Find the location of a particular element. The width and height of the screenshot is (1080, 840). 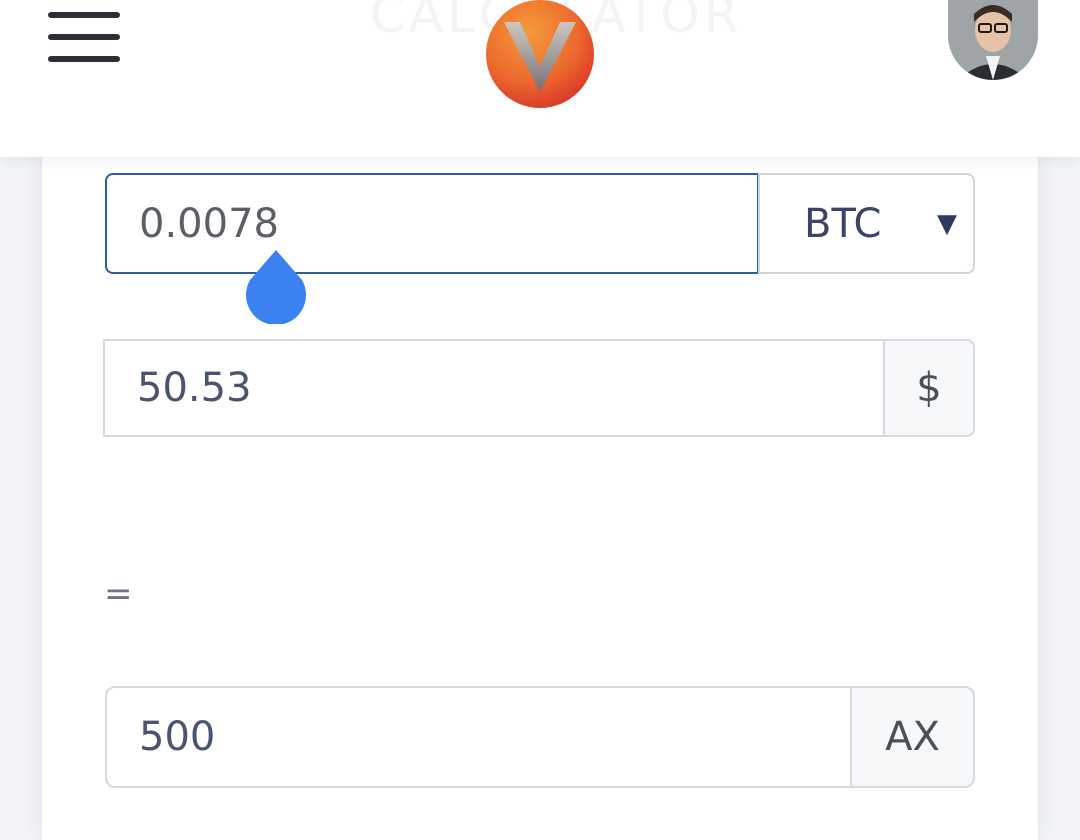

fiat-currency-addon: $ is located at coordinates (929, 388).